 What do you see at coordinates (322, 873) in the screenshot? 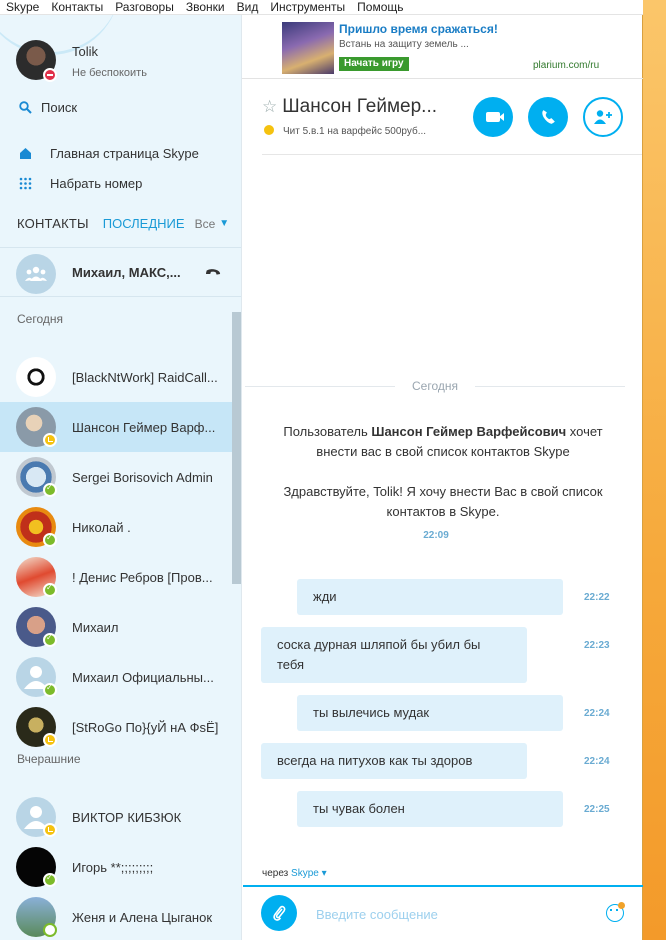
I see `chevron-down-icon: ▾` at bounding box center [322, 873].